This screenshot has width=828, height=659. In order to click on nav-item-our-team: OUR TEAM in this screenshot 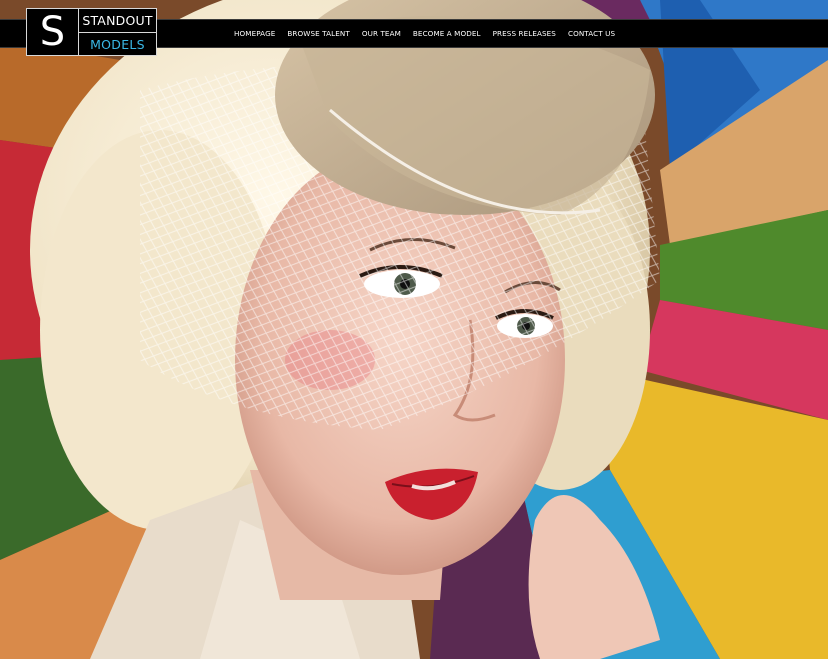, I will do `click(381, 33)`.